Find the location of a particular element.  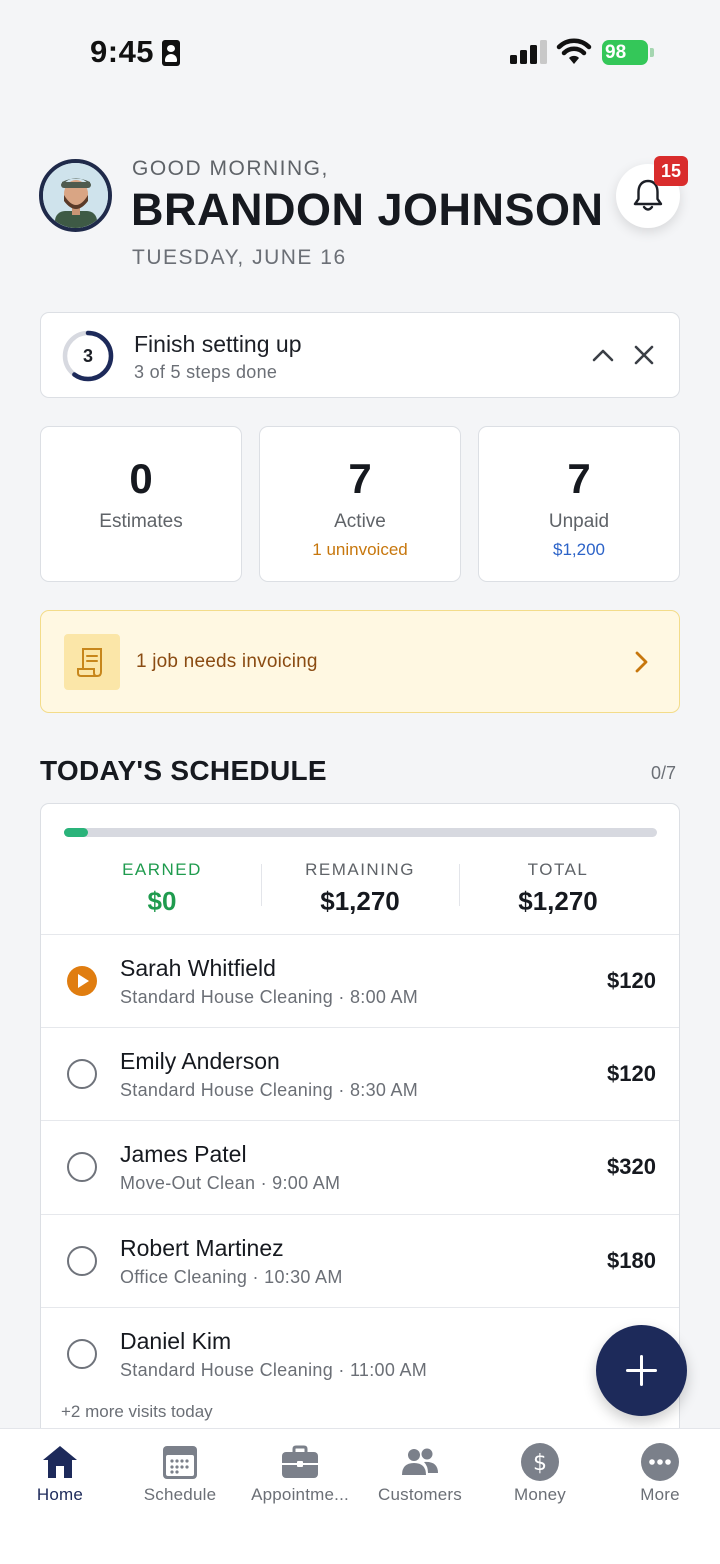

dollar-icon: $ is located at coordinates (540, 1462).